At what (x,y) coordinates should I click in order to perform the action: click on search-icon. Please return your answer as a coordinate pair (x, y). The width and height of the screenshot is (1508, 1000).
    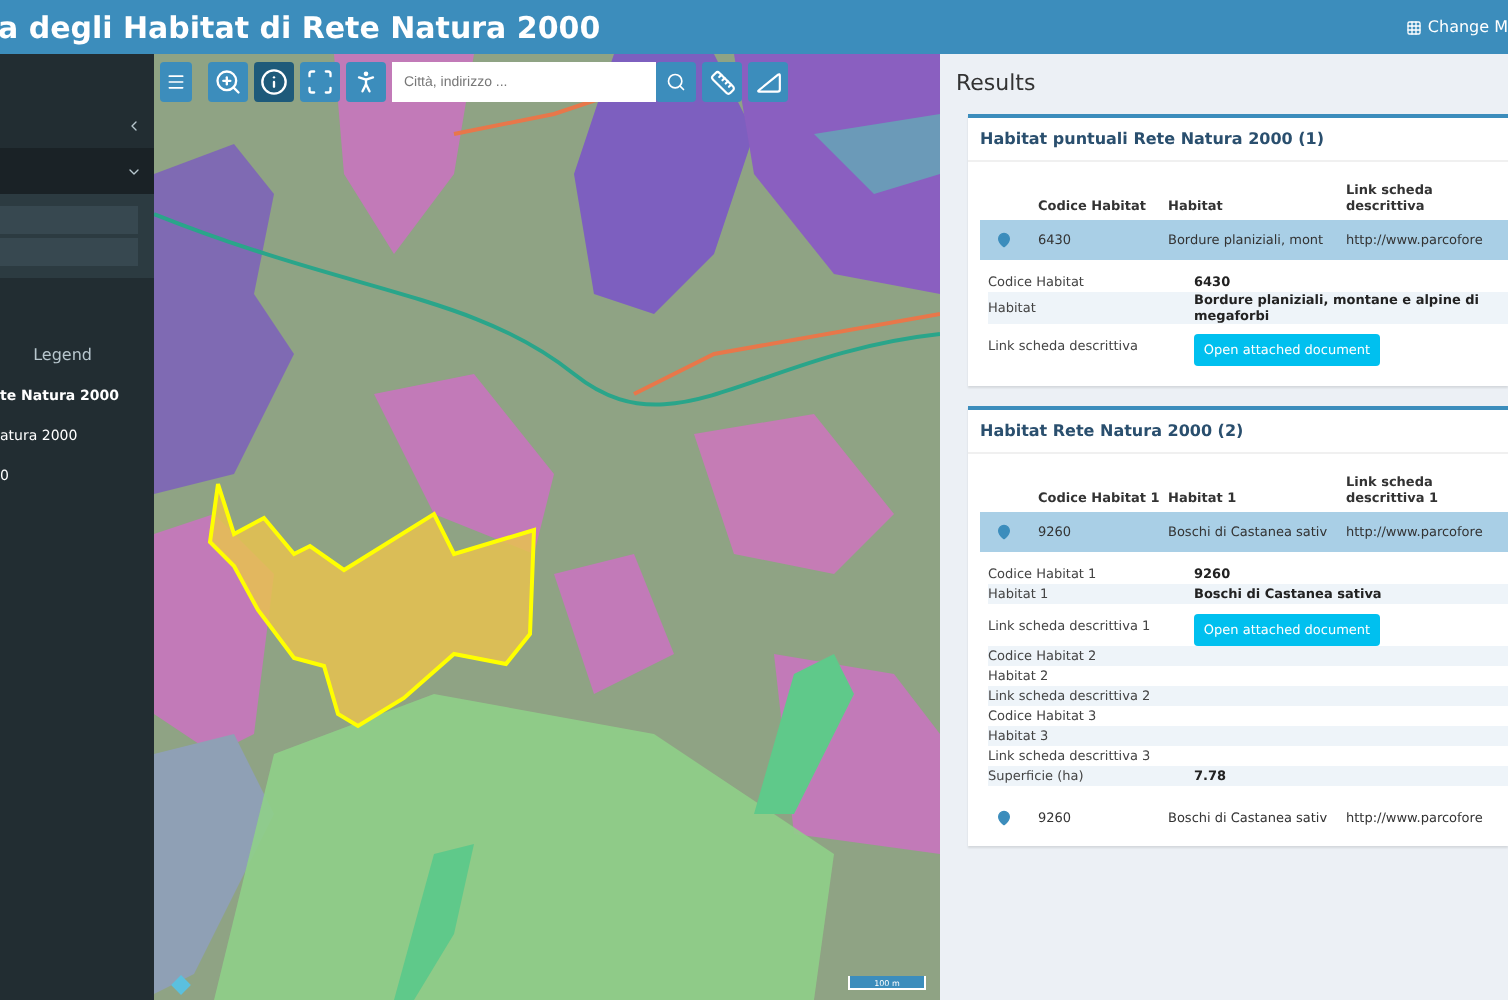
    Looking at the image, I should click on (676, 82).